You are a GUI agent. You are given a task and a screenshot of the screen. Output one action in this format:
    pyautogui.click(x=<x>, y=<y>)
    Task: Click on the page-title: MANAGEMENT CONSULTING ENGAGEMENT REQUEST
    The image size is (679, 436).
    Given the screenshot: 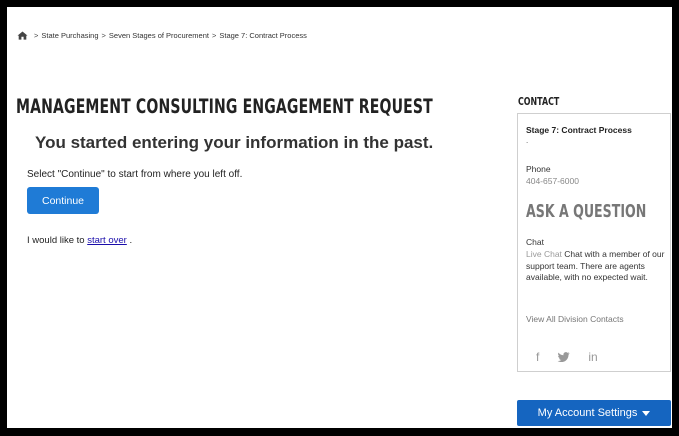 What is the action you would take?
    pyautogui.click(x=224, y=106)
    